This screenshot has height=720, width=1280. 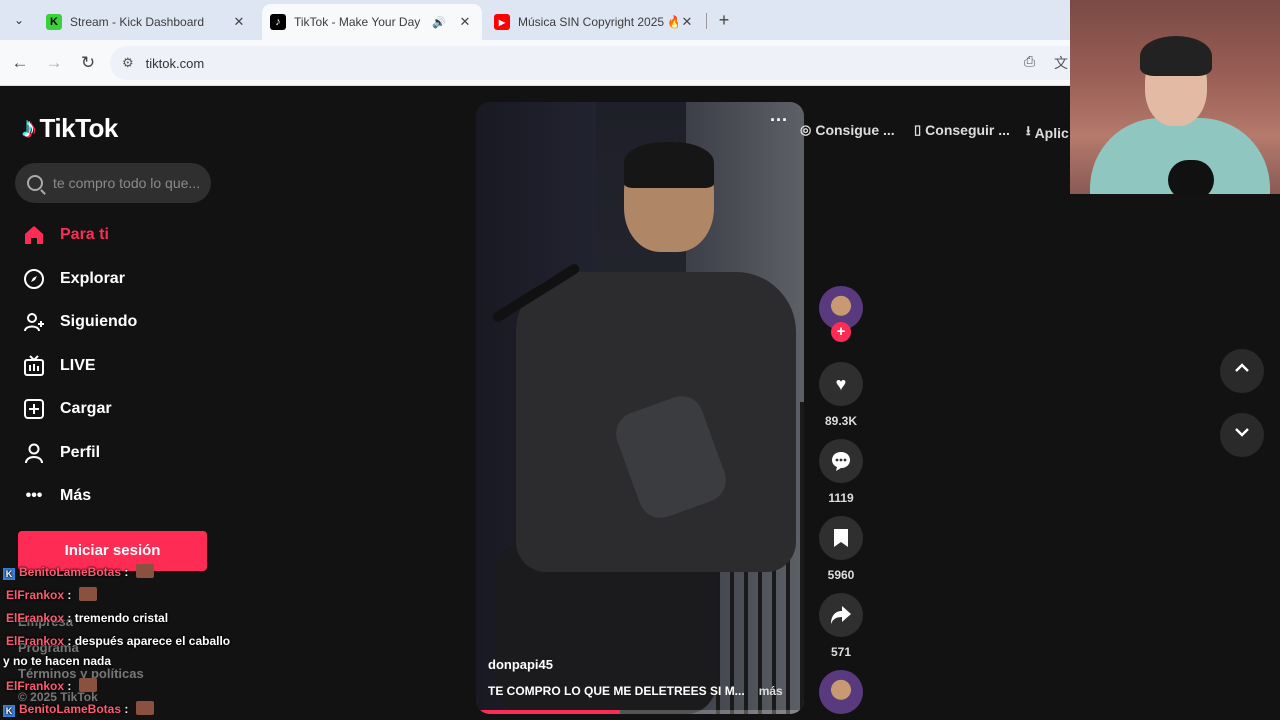 I want to click on video-more-link: más, so click(x=771, y=691).